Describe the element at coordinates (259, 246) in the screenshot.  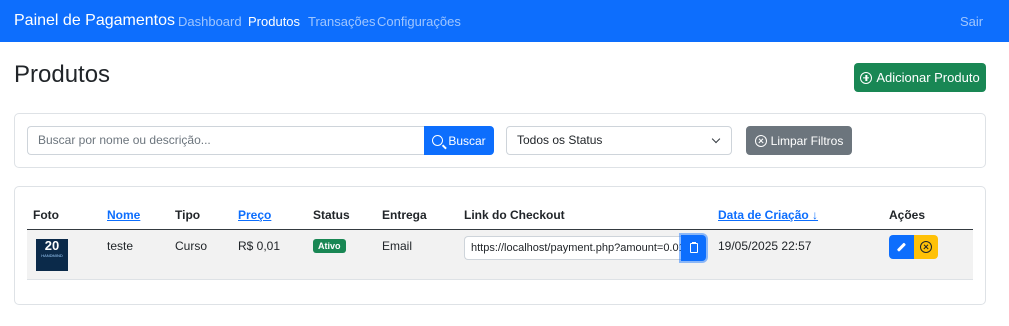
I see `cell-price: R$ 0,01` at that location.